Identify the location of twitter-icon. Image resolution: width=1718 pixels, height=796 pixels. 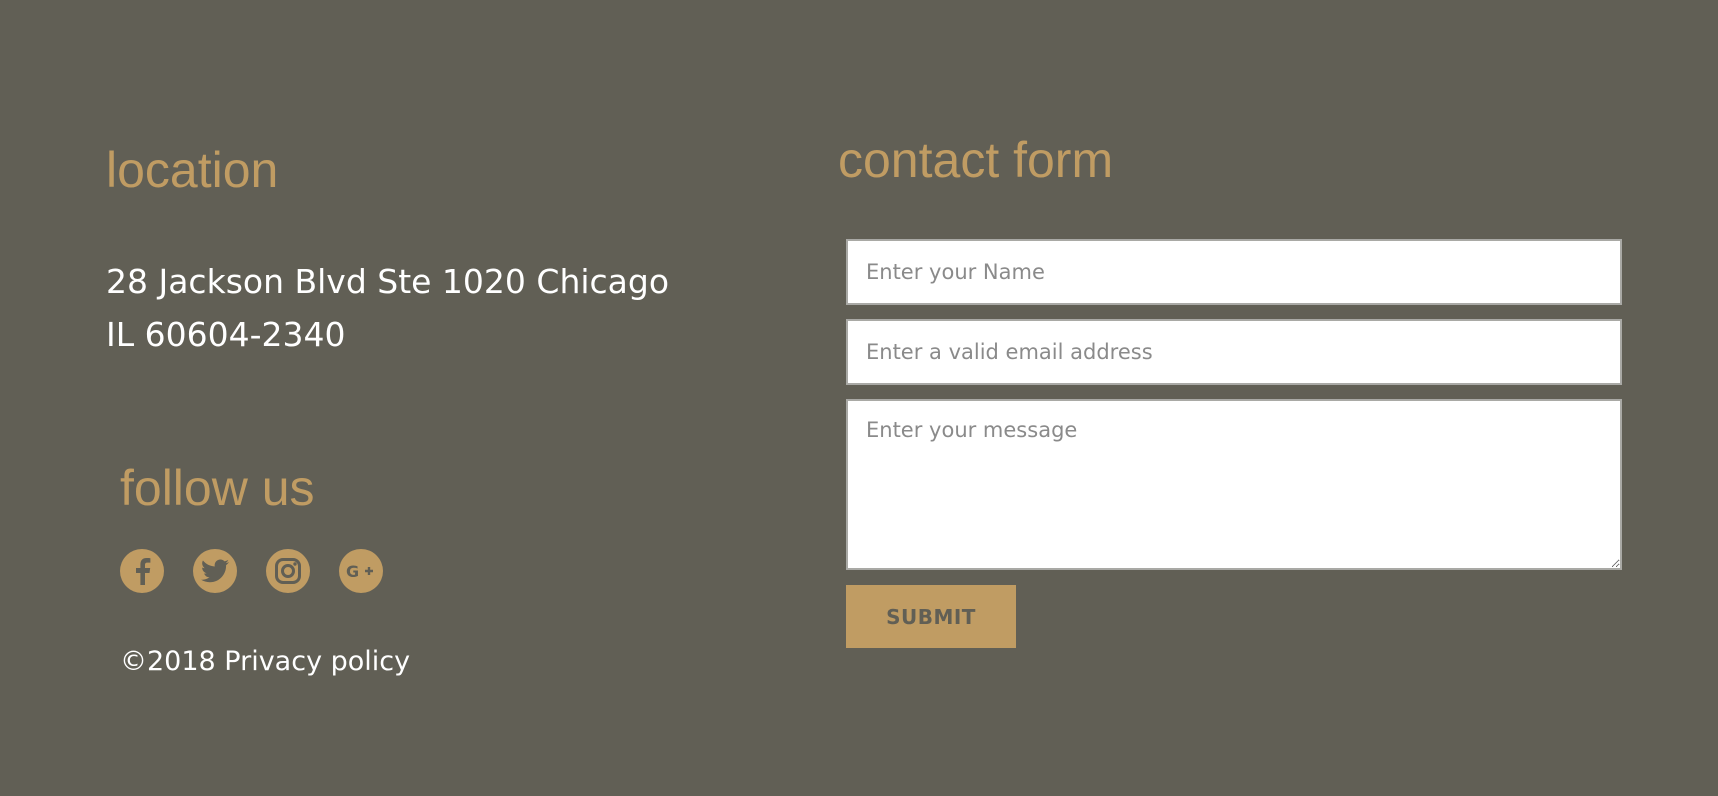
(215, 571).